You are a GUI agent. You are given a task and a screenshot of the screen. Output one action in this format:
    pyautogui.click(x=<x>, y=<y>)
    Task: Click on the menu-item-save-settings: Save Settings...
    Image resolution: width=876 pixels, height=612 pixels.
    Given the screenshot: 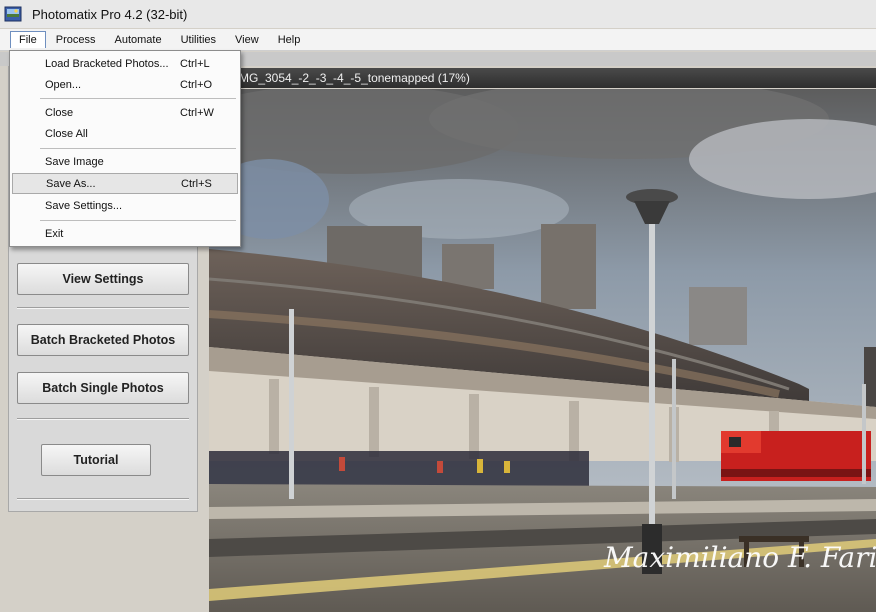 What is the action you would take?
    pyautogui.click(x=125, y=205)
    